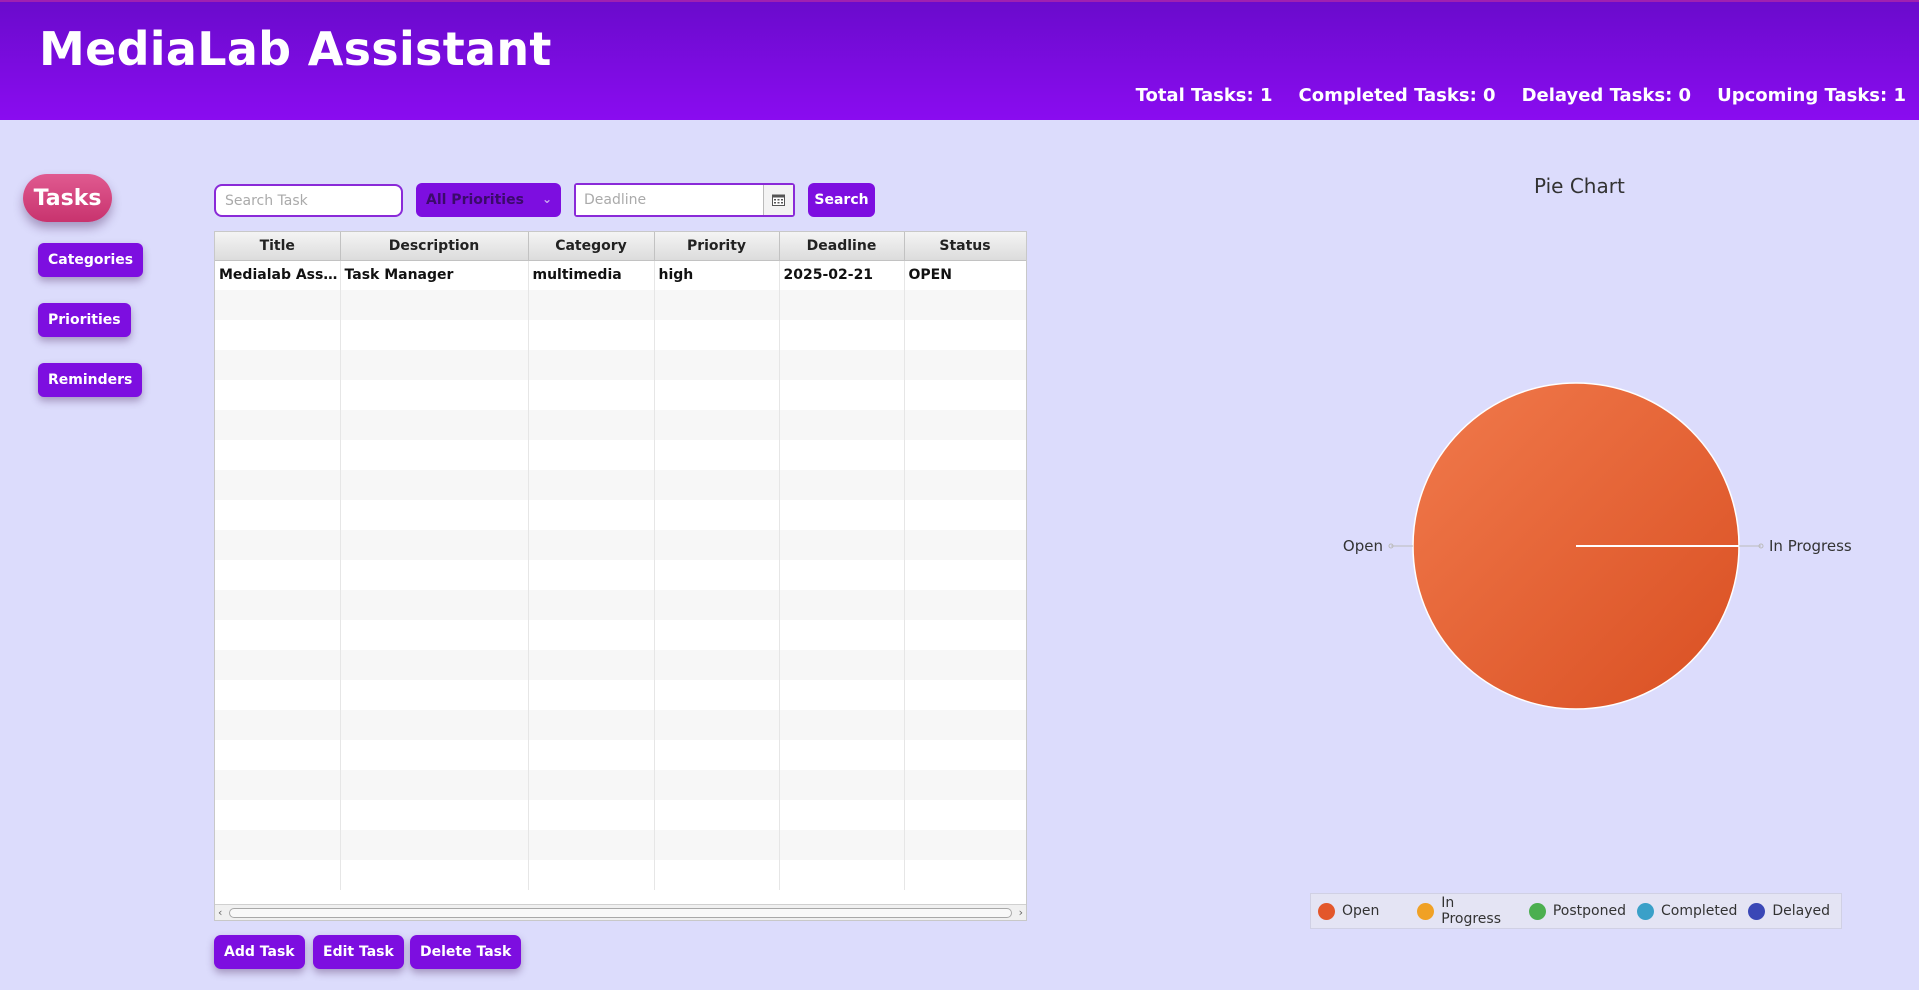 This screenshot has width=1919, height=990. I want to click on scrollbar-thumb, so click(620, 913).